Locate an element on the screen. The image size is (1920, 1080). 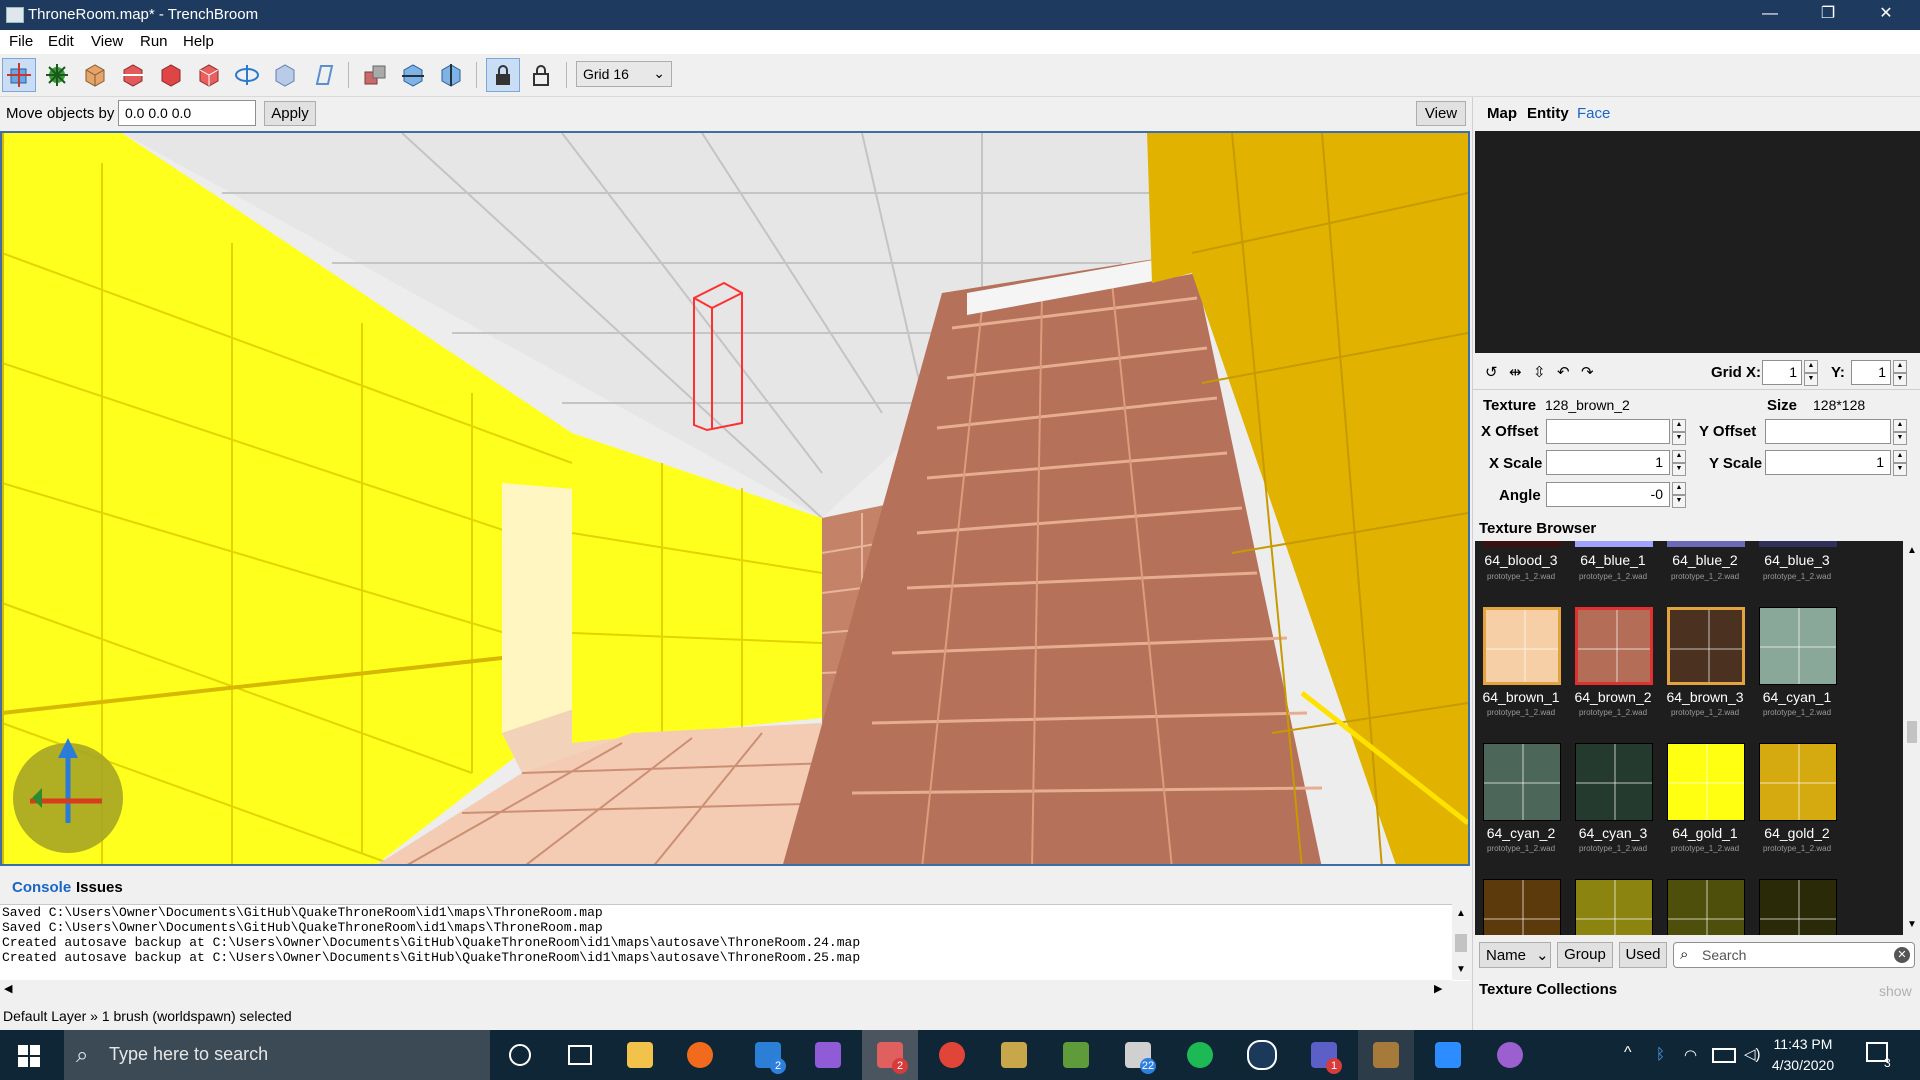
texture-tile: 64_gold_1 prototype_1_2.wad is located at coordinates (1705, 808).